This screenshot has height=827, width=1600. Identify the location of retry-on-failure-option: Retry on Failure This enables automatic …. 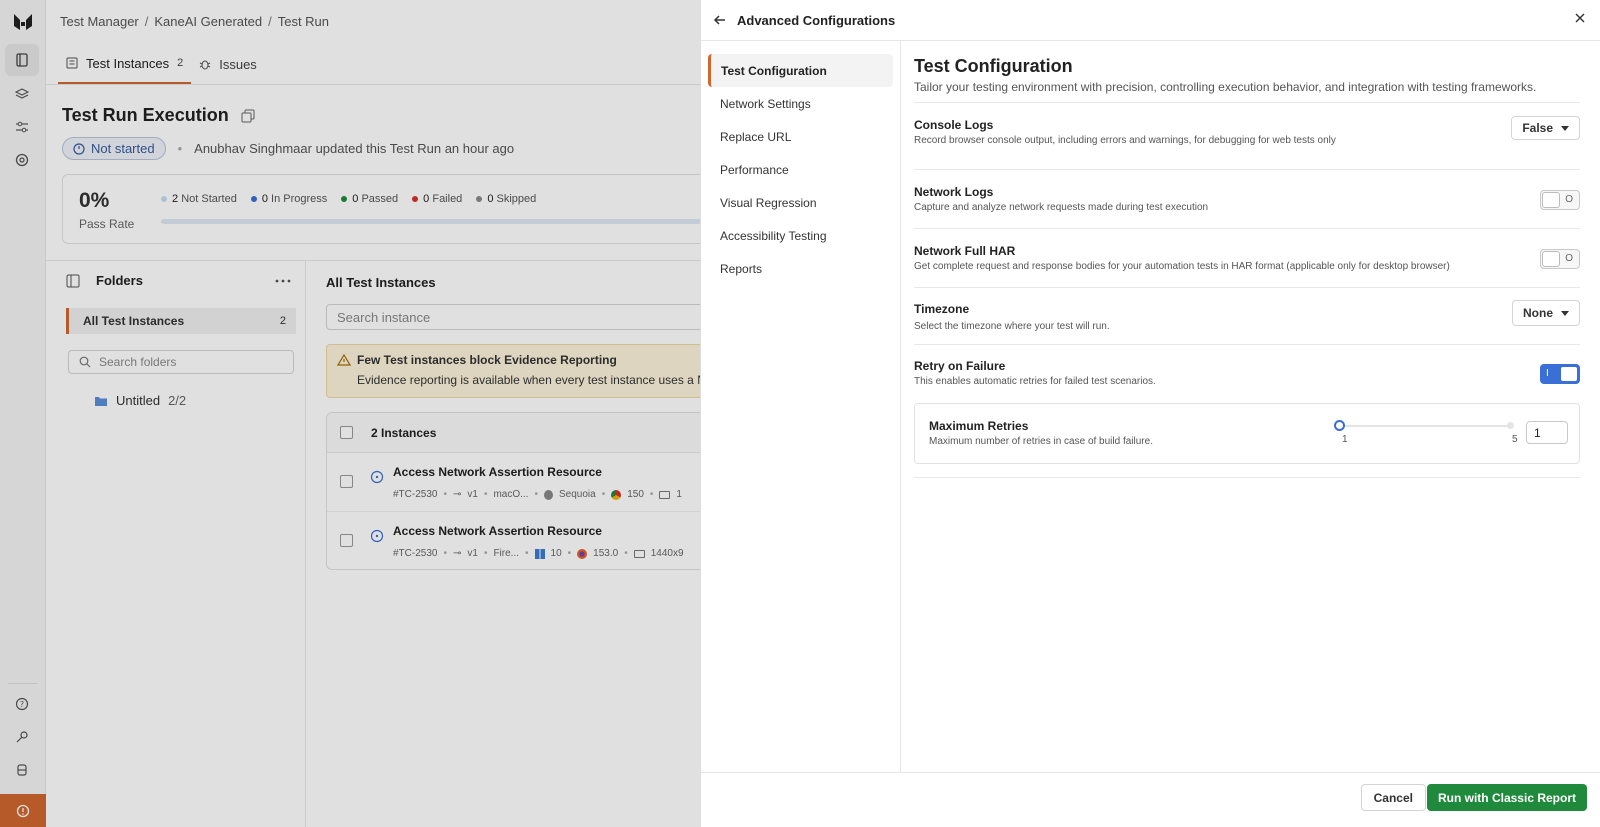
(1247, 373).